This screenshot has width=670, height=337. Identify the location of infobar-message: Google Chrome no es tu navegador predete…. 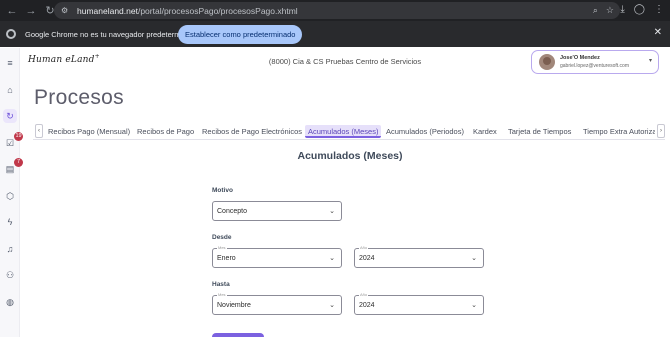
(112, 34).